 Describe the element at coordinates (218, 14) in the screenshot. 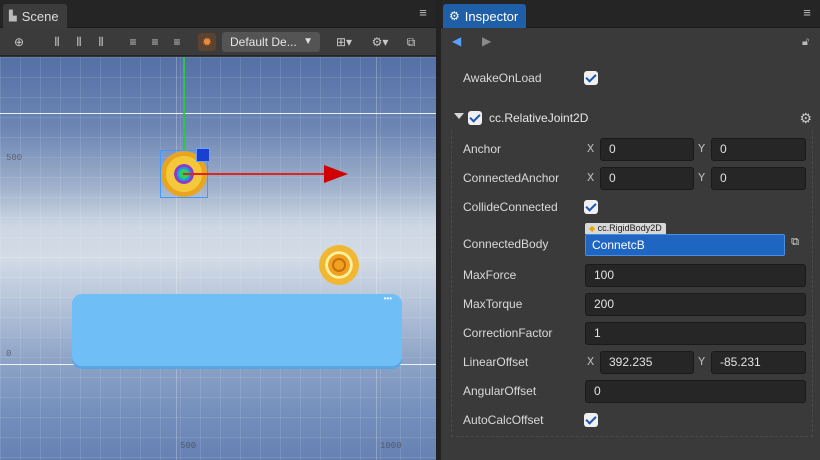

I see `scene-tabbar: ▙ Scene ≡` at that location.